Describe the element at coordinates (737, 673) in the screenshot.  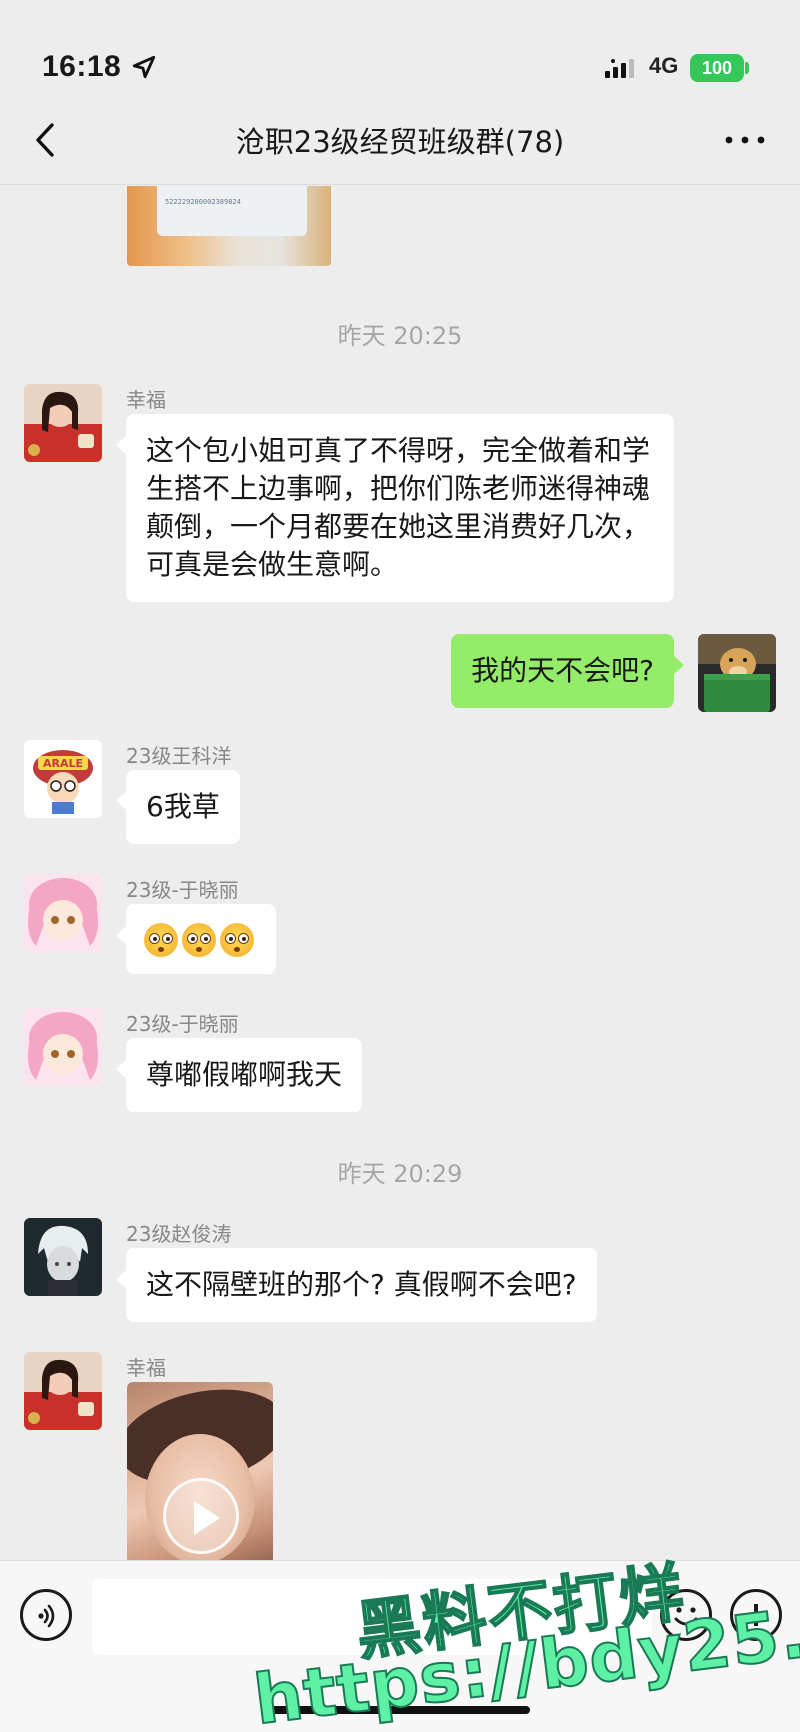
I see `self-avatar` at that location.